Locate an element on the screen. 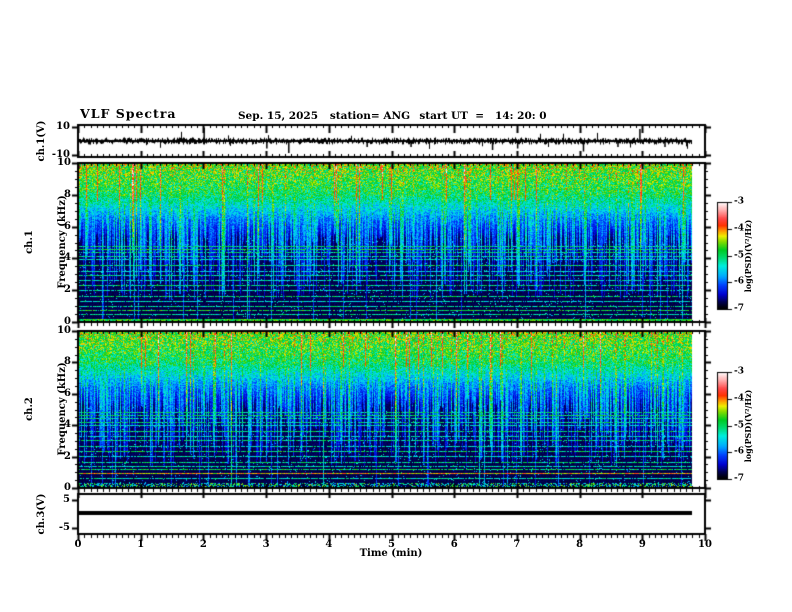 This screenshot has width=792, height=612. colorbar2-unit-label: log(PSD)(V²/Hz) is located at coordinates (748, 426).